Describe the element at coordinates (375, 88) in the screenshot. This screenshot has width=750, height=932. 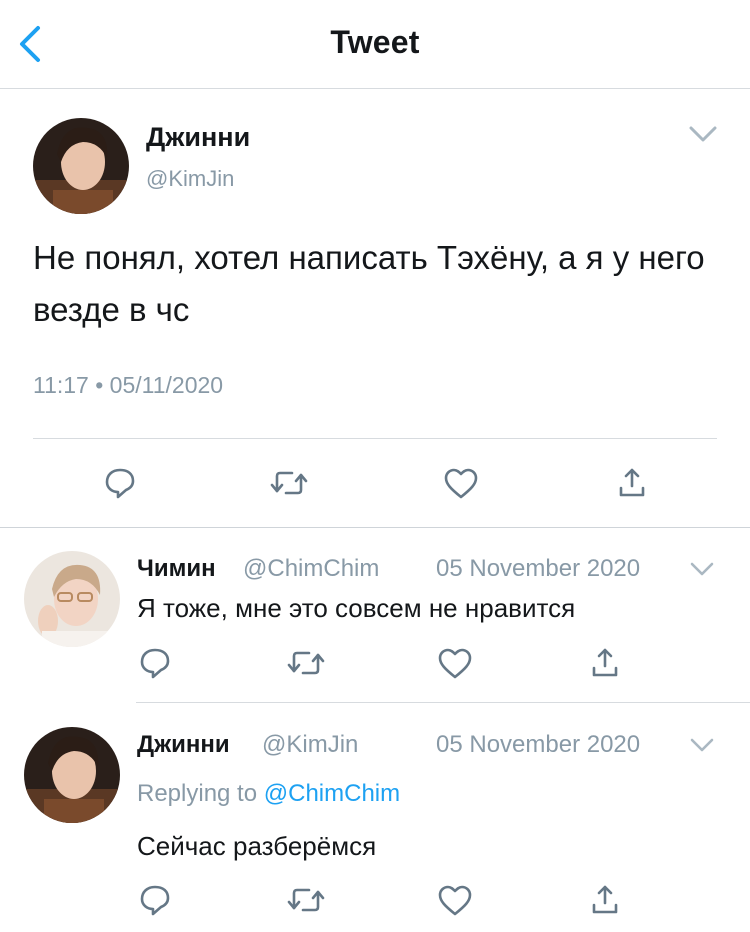
I see `header-divider` at that location.